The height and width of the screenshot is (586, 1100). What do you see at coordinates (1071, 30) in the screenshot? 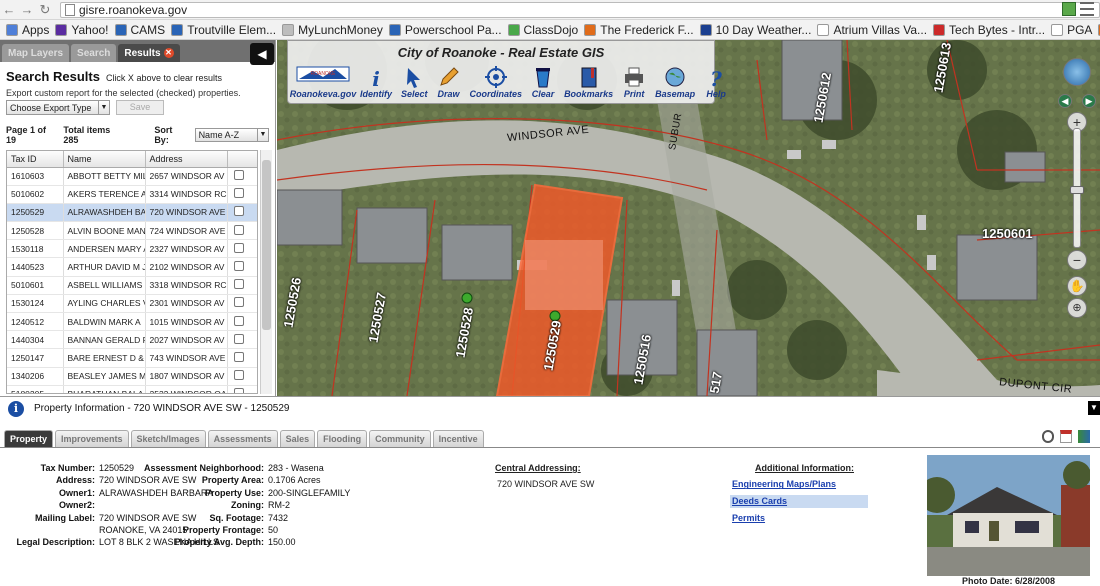
I see `bookmark-item: PGA` at bounding box center [1071, 30].